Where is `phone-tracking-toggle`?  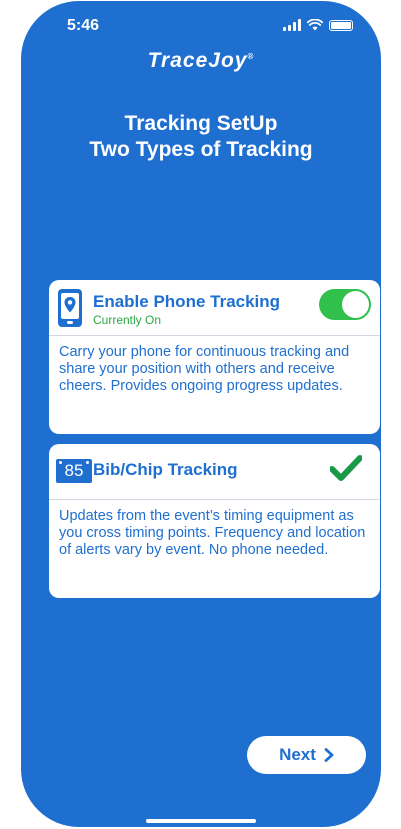
phone-tracking-toggle is located at coordinates (345, 304).